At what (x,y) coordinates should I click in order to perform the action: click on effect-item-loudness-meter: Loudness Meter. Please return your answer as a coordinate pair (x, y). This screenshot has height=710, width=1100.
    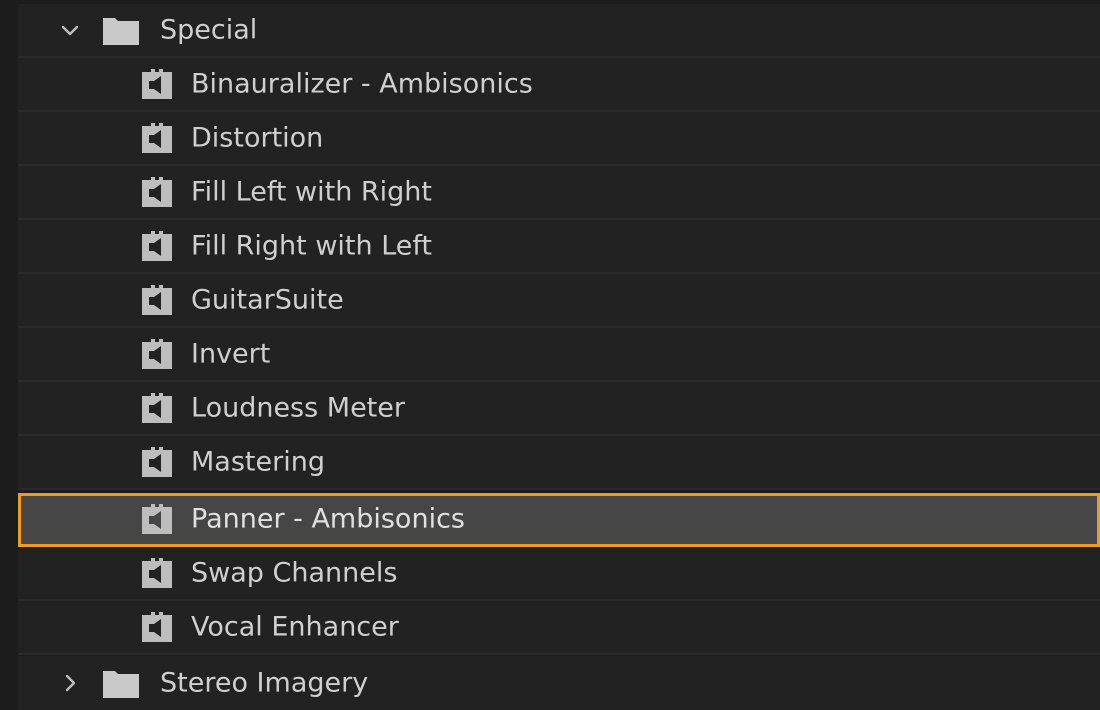
    Looking at the image, I should click on (559, 409).